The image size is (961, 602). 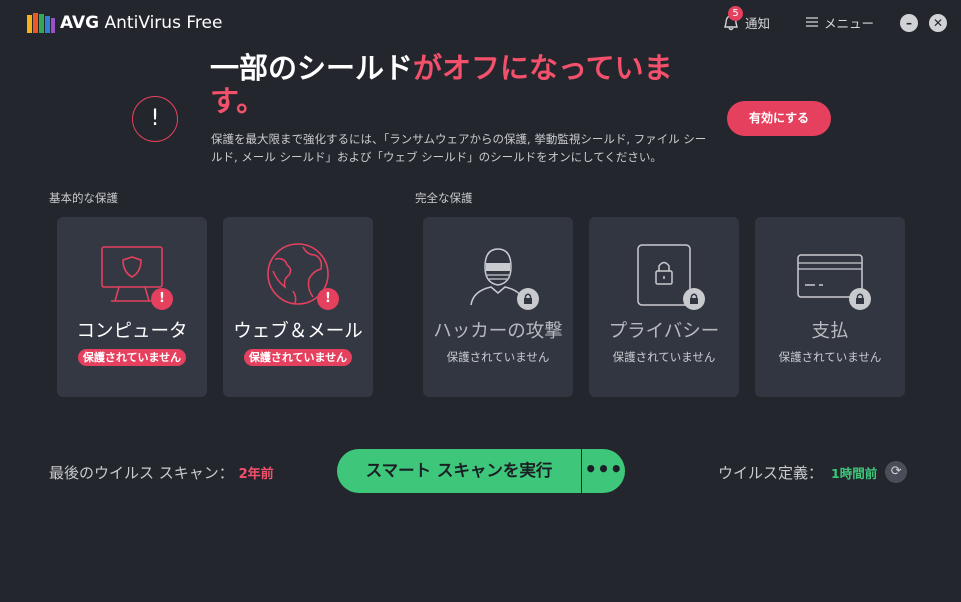 What do you see at coordinates (498, 331) in the screenshot?
I see `card-title: ハッカーの攻撃` at bounding box center [498, 331].